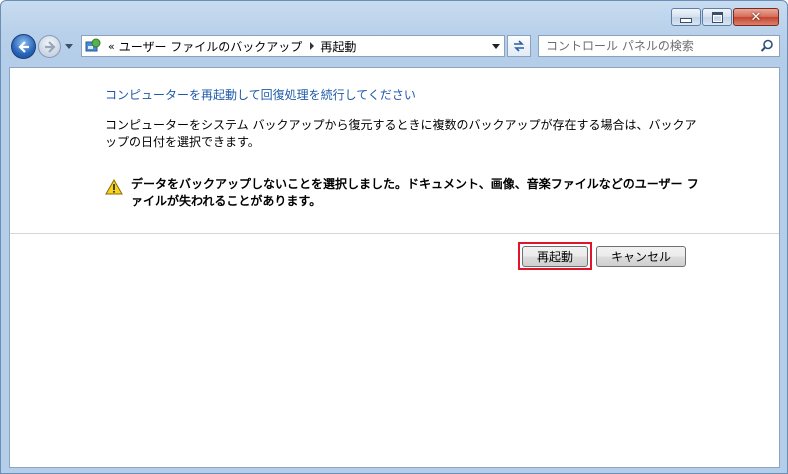 The height and width of the screenshot is (474, 788). What do you see at coordinates (686, 20) in the screenshot?
I see `minimize-icon` at bounding box center [686, 20].